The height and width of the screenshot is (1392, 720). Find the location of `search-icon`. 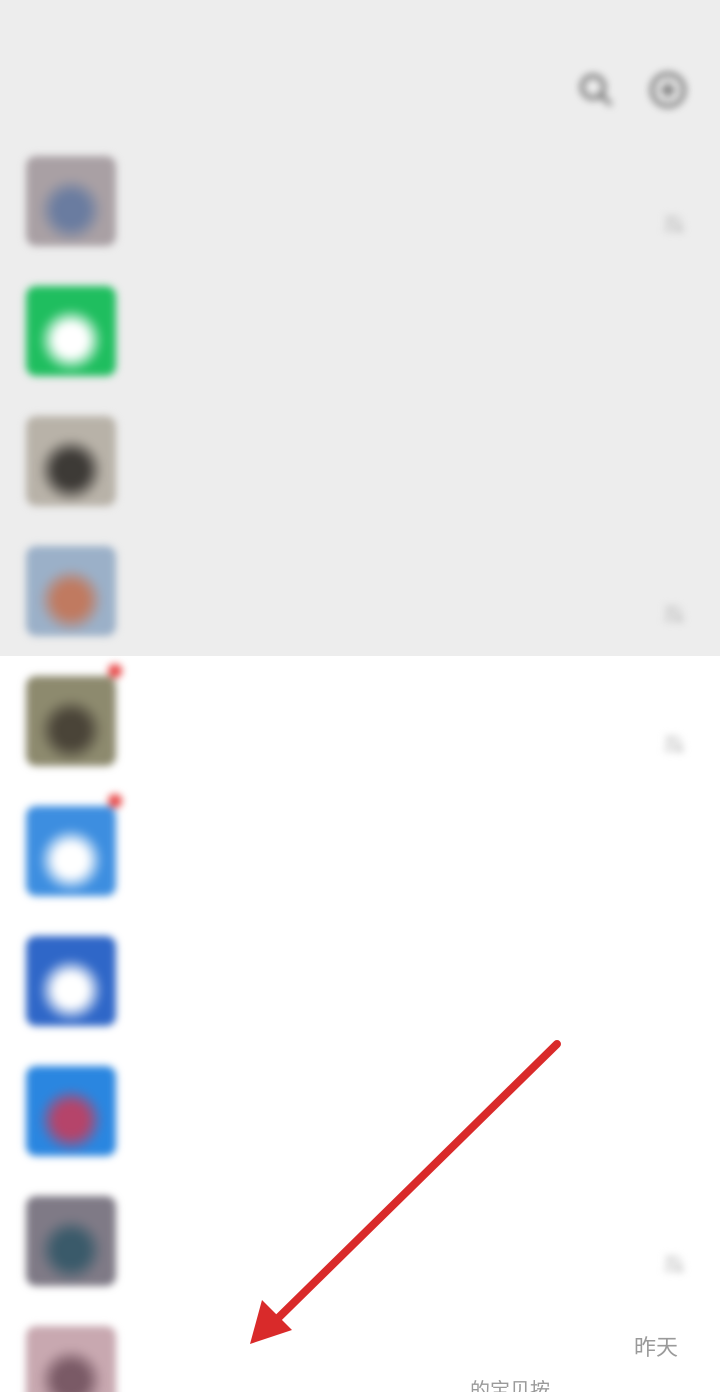

search-icon is located at coordinates (596, 90).